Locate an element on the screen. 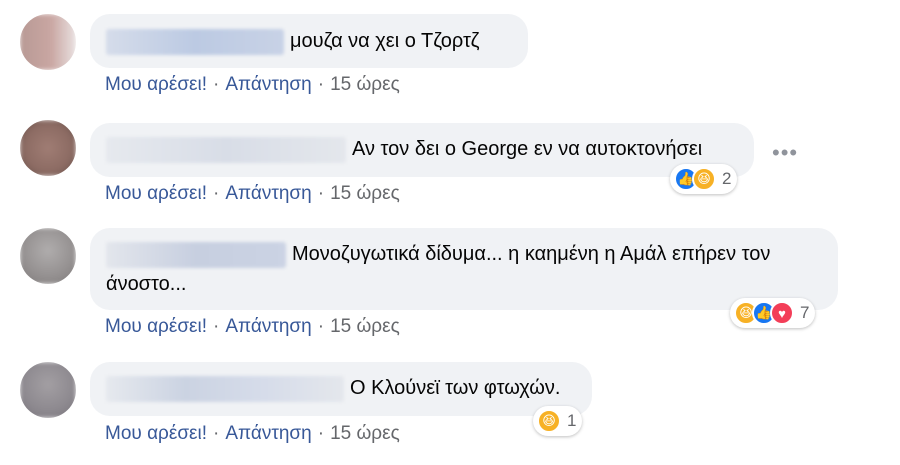 This screenshot has width=900, height=465. comment-bubble: Αν τον δει ο George εν να αυτοκτονήσει is located at coordinates (422, 150).